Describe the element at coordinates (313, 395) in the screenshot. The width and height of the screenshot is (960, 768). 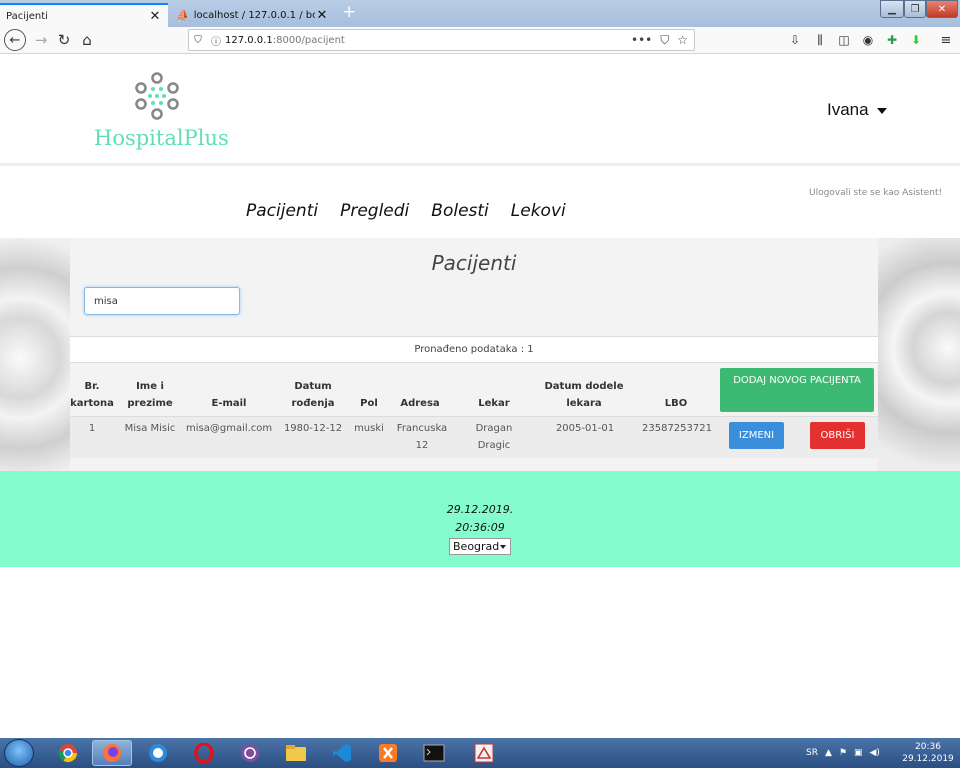
I see `column-header-datum-rodjenja: Datum rođenja` at that location.